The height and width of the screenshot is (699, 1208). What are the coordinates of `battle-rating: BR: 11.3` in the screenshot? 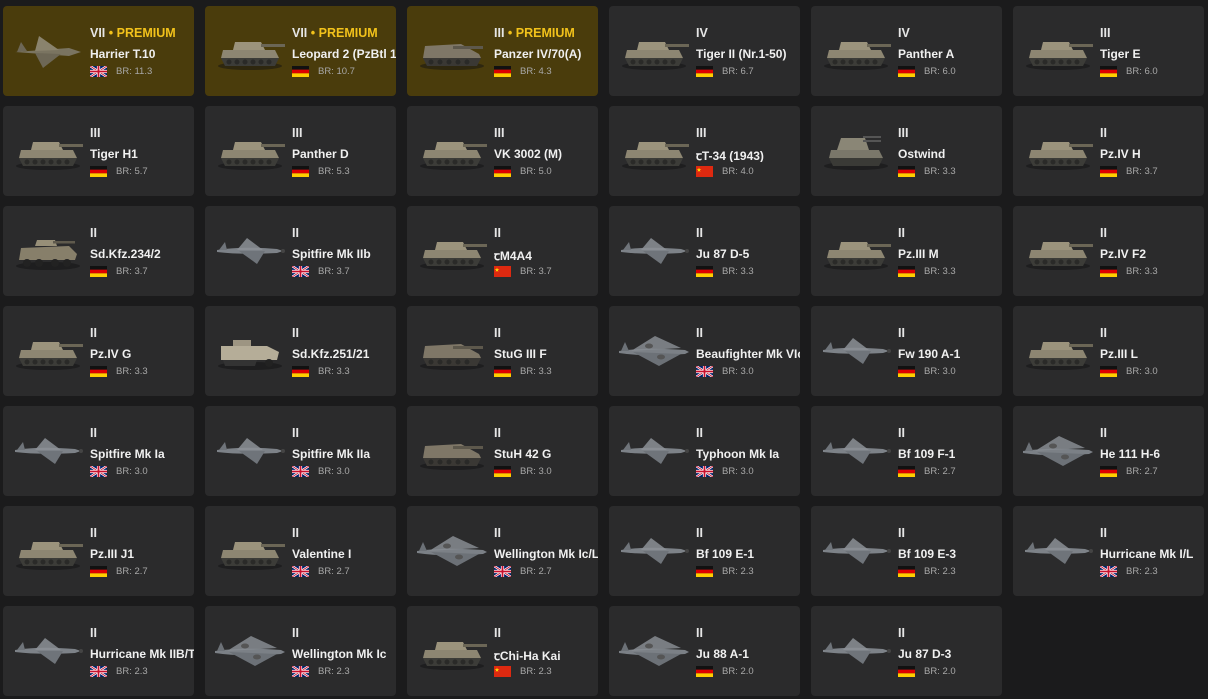 It's located at (134, 71).